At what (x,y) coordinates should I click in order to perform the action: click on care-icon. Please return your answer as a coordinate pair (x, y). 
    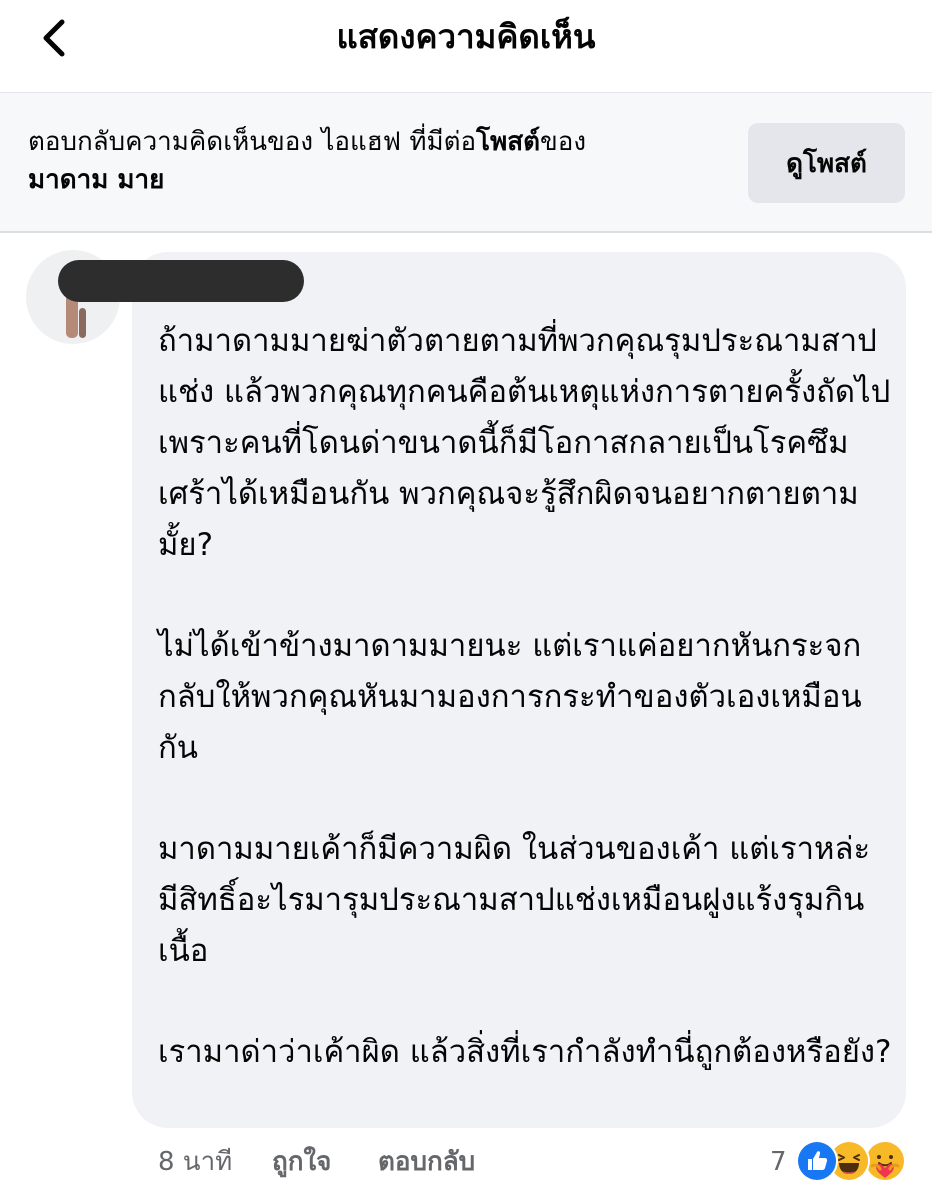
    Looking at the image, I should click on (885, 1161).